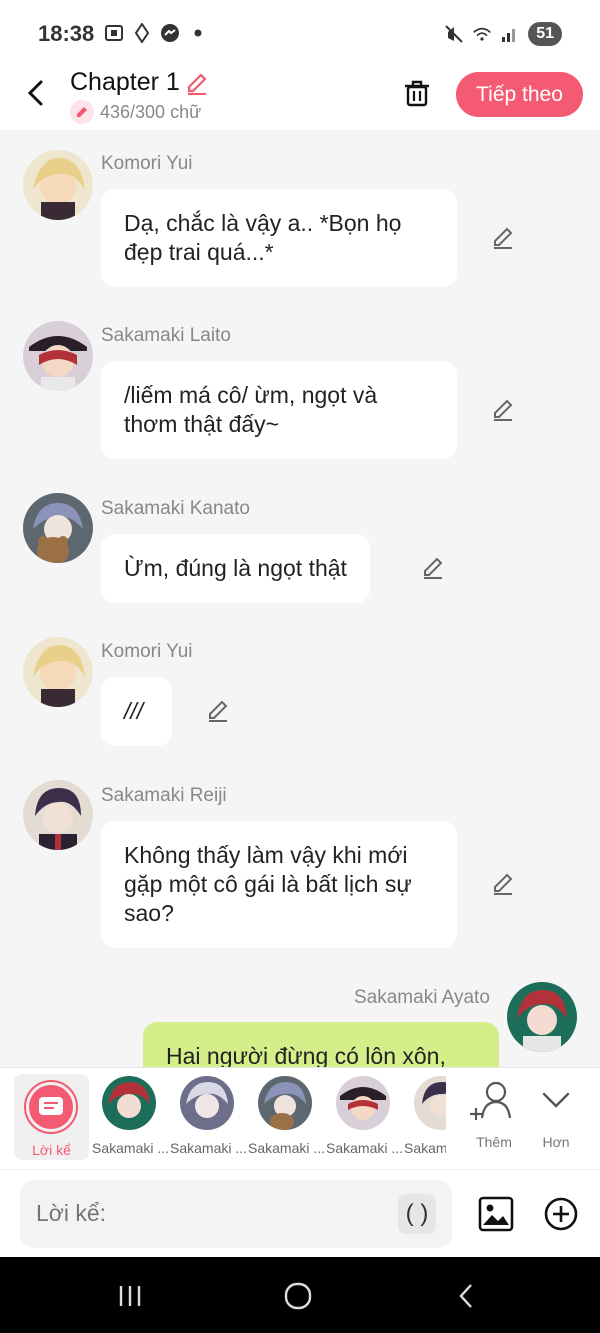 Image resolution: width=600 pixels, height=1333 pixels. Describe the element at coordinates (454, 34) in the screenshot. I see `mute-icon` at that location.